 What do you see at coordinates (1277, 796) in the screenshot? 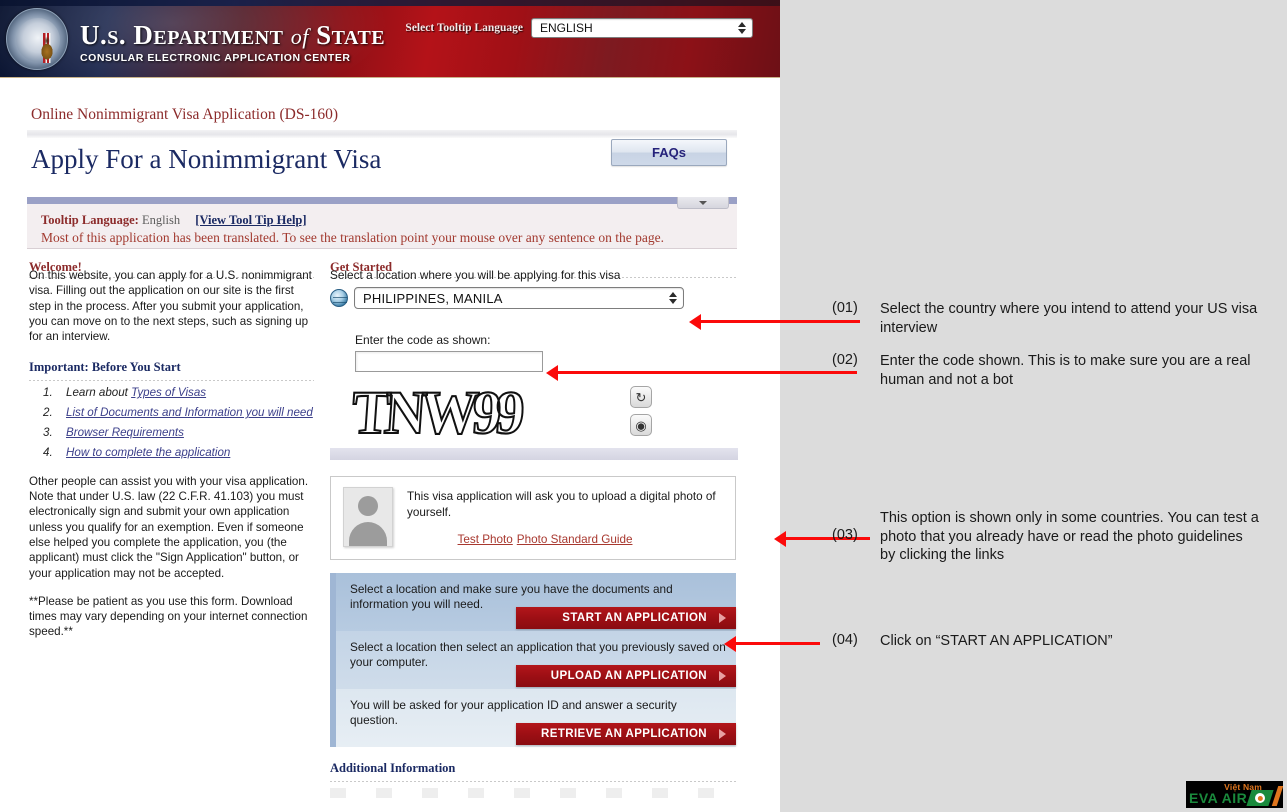
I see `logo-accent` at bounding box center [1277, 796].